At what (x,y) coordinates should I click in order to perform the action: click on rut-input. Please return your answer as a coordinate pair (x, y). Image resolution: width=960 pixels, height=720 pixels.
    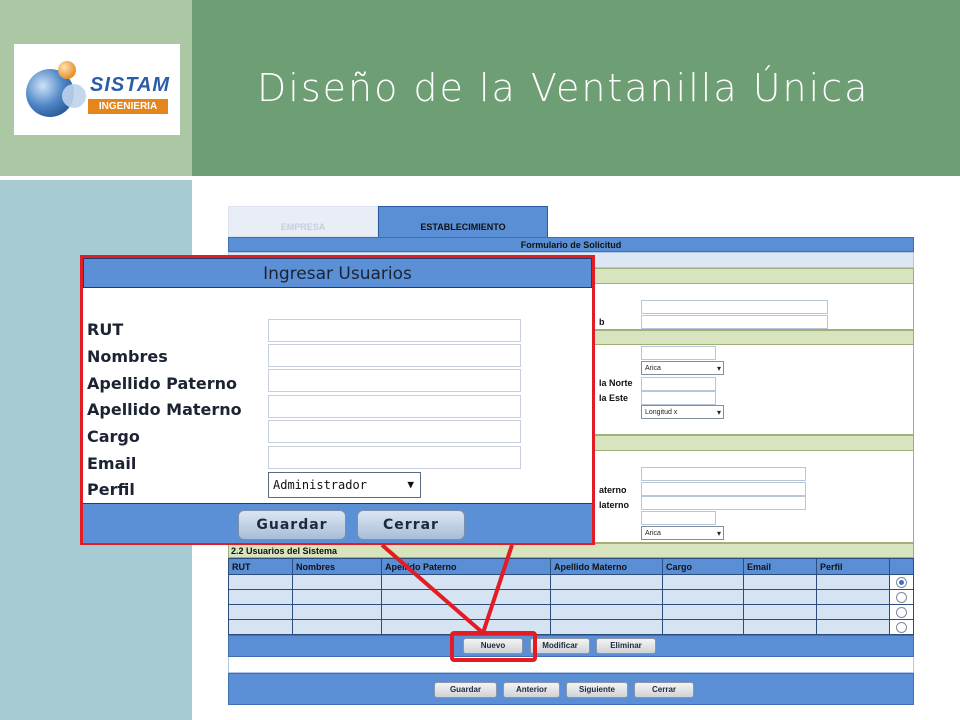
    Looking at the image, I should click on (394, 330).